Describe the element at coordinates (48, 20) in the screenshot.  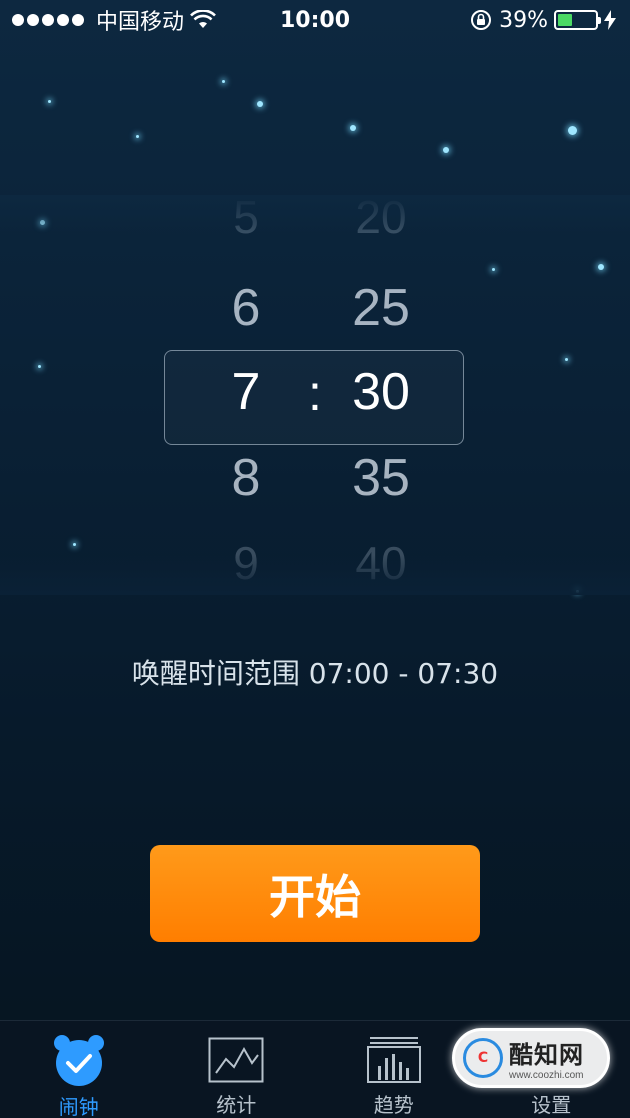
I see `signal-strength-icon` at that location.